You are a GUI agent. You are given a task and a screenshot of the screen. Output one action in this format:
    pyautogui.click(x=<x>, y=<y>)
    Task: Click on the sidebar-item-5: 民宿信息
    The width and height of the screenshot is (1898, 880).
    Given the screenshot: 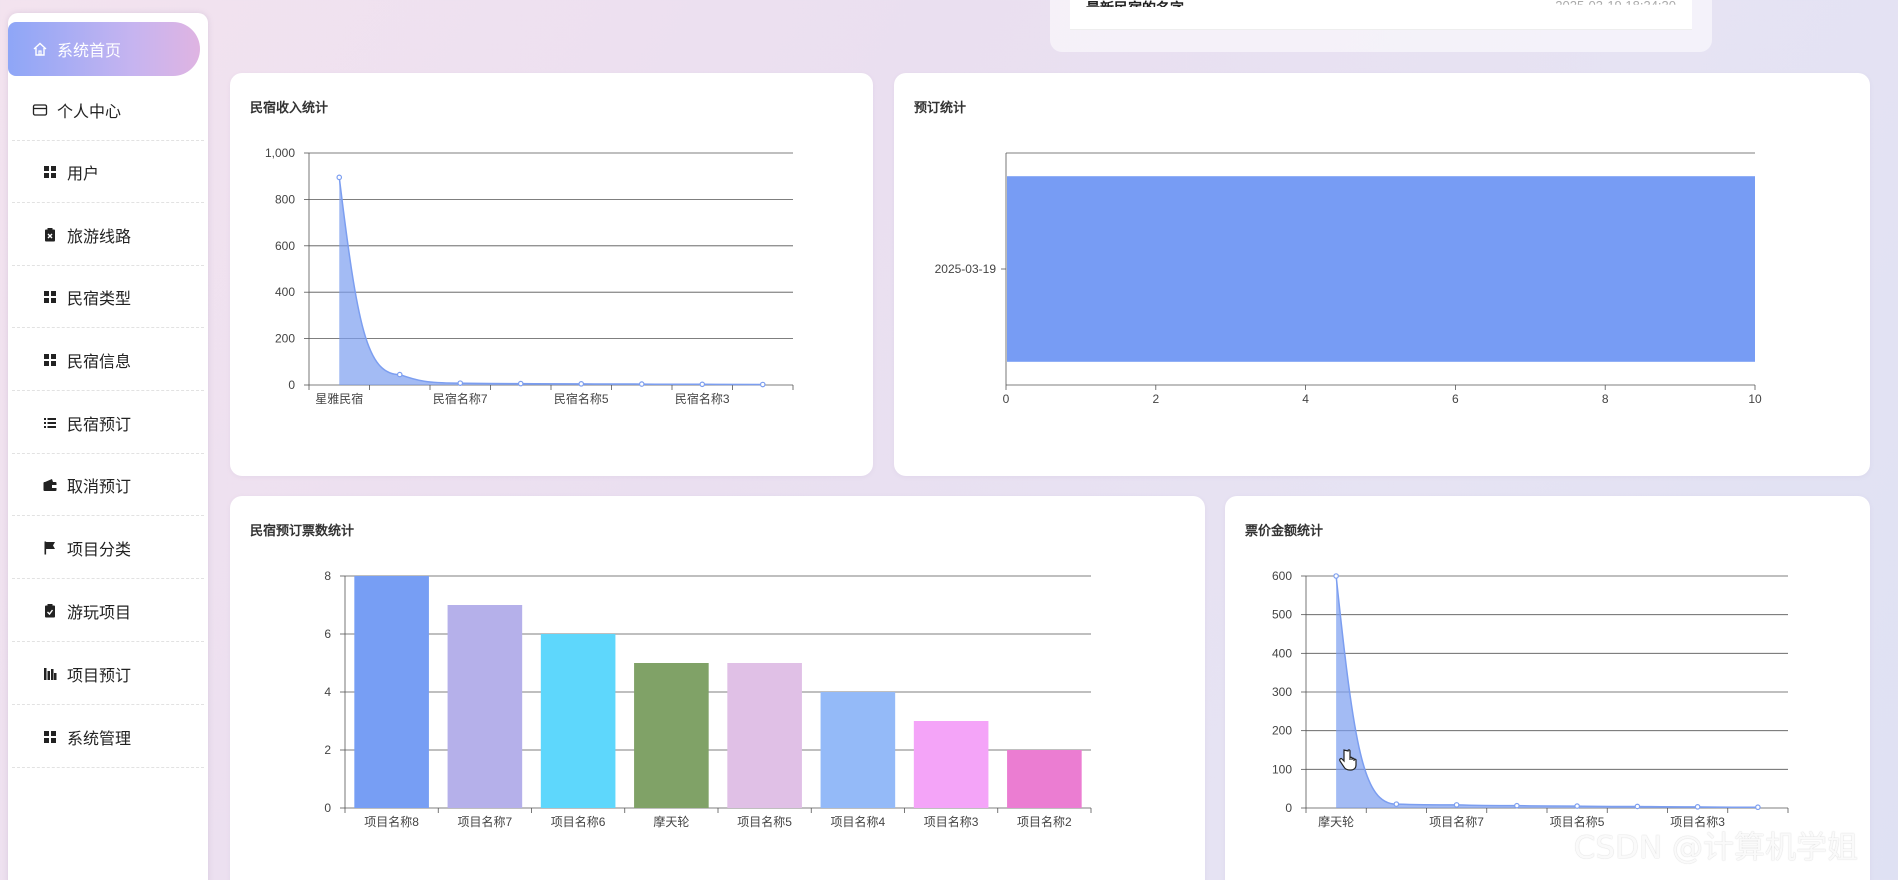 What is the action you would take?
    pyautogui.click(x=108, y=360)
    